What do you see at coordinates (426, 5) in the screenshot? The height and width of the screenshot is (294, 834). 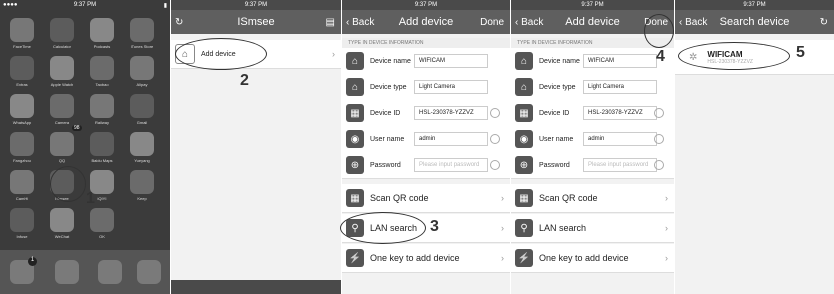 I see `status-bar: 9:37 PM` at bounding box center [426, 5].